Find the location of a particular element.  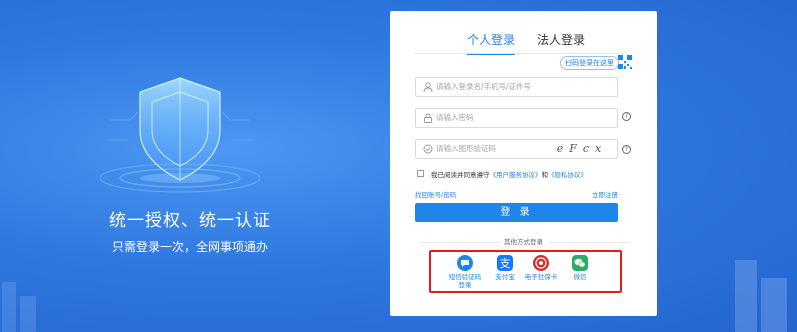

agreement-text: 我已阅读并同意遵守《用户服务协议》和《隐私协议》 is located at coordinates (509, 174).